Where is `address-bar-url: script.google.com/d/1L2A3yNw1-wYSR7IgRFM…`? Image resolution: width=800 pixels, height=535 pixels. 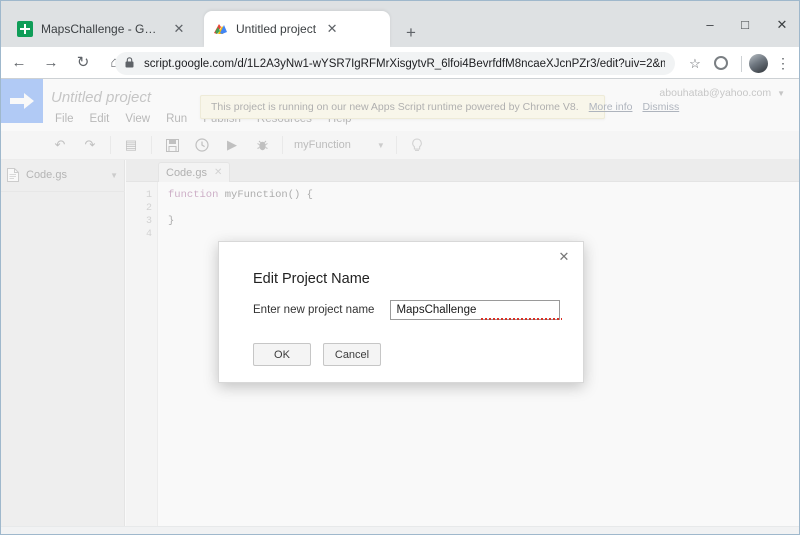 address-bar-url: script.google.com/d/1L2A3yNw1-wYSR7IgRFM… is located at coordinates (404, 63).